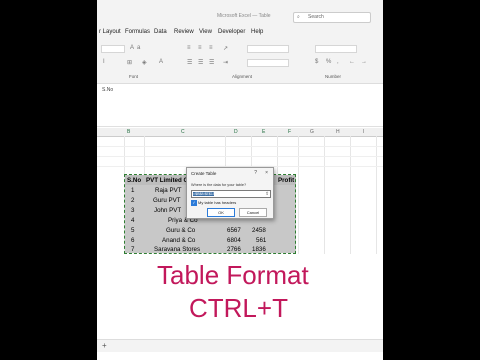 This screenshot has width=480, height=360. Describe the element at coordinates (240, 105) in the screenshot. I see `formula-bar: S.No` at that location.